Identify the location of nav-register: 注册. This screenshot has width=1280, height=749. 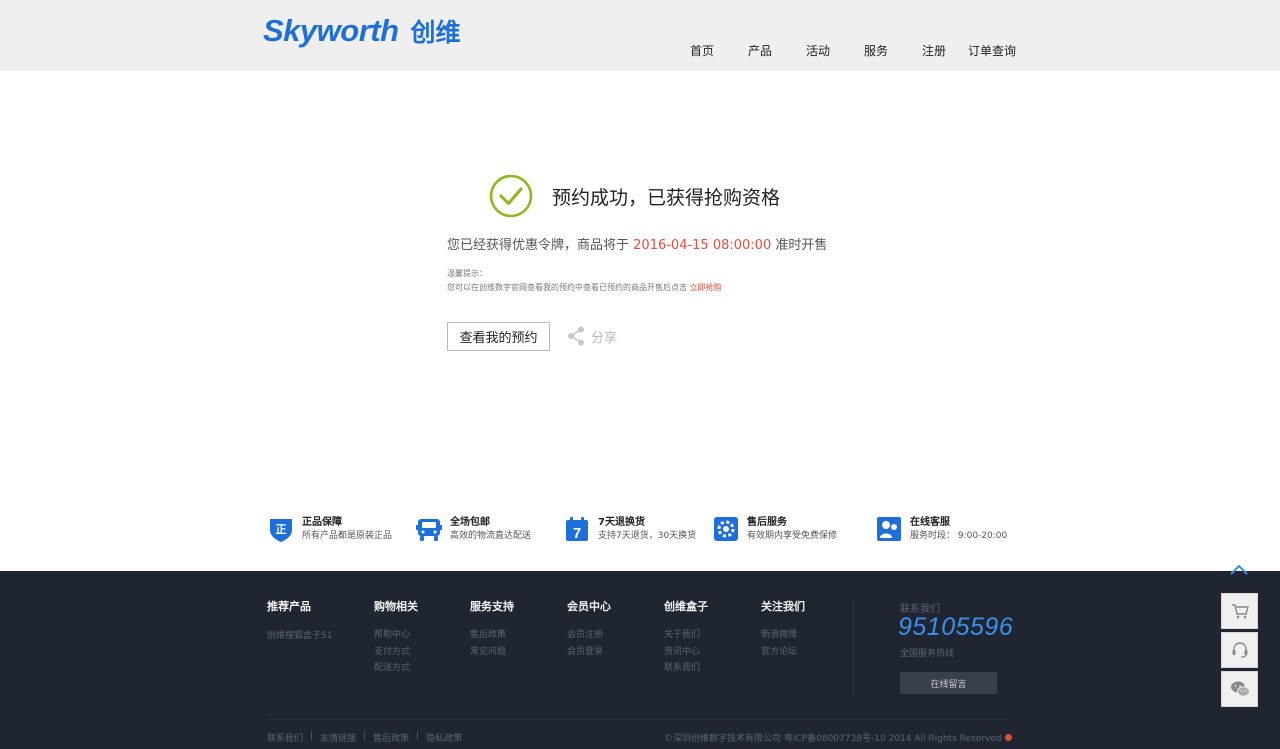
(934, 50).